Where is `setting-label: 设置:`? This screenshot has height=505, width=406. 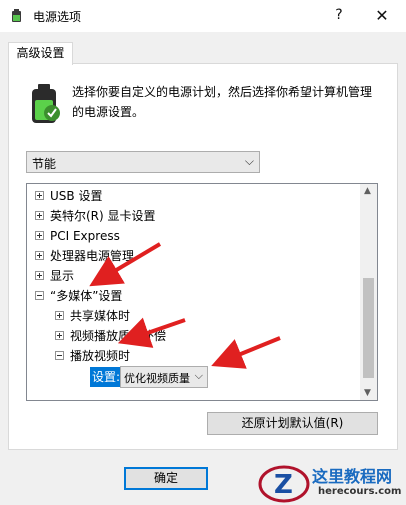
setting-label: 设置: is located at coordinates (106, 377).